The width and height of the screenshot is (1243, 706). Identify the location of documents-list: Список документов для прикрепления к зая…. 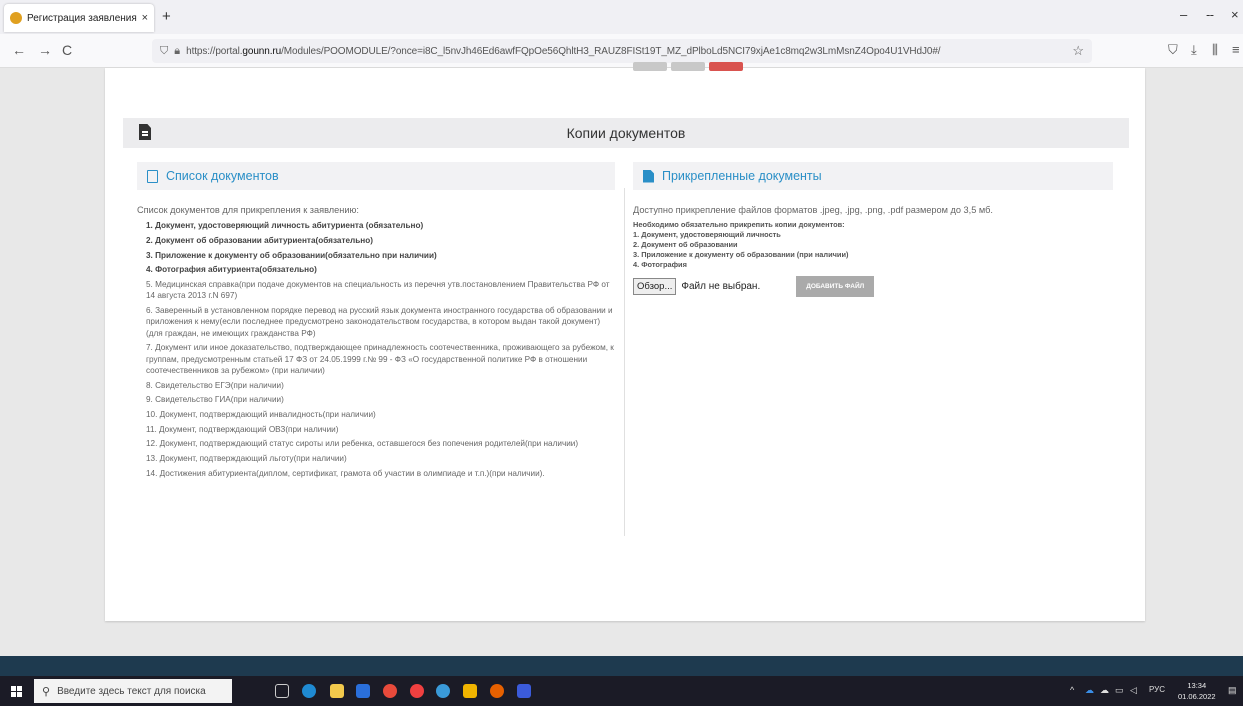
(376, 342).